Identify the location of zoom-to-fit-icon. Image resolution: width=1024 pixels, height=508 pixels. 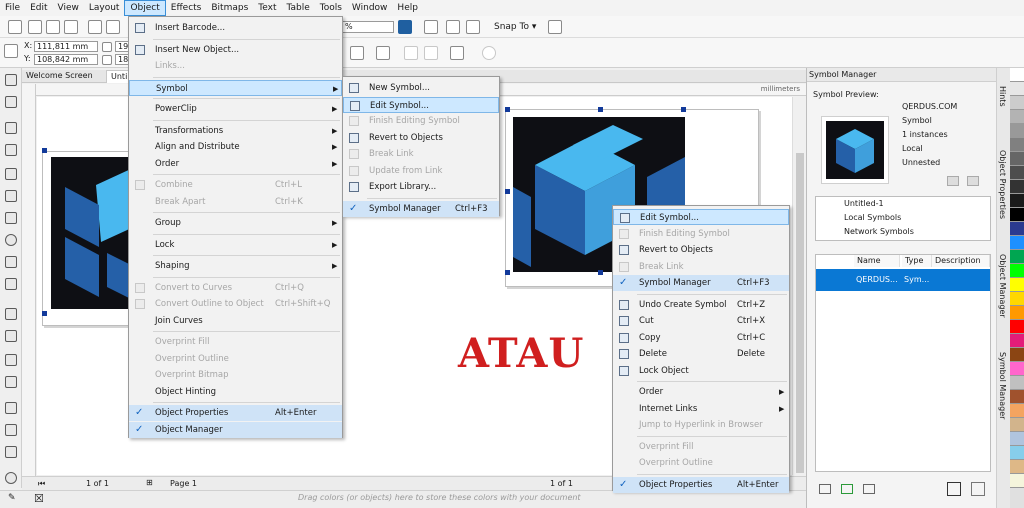
(954, 489).